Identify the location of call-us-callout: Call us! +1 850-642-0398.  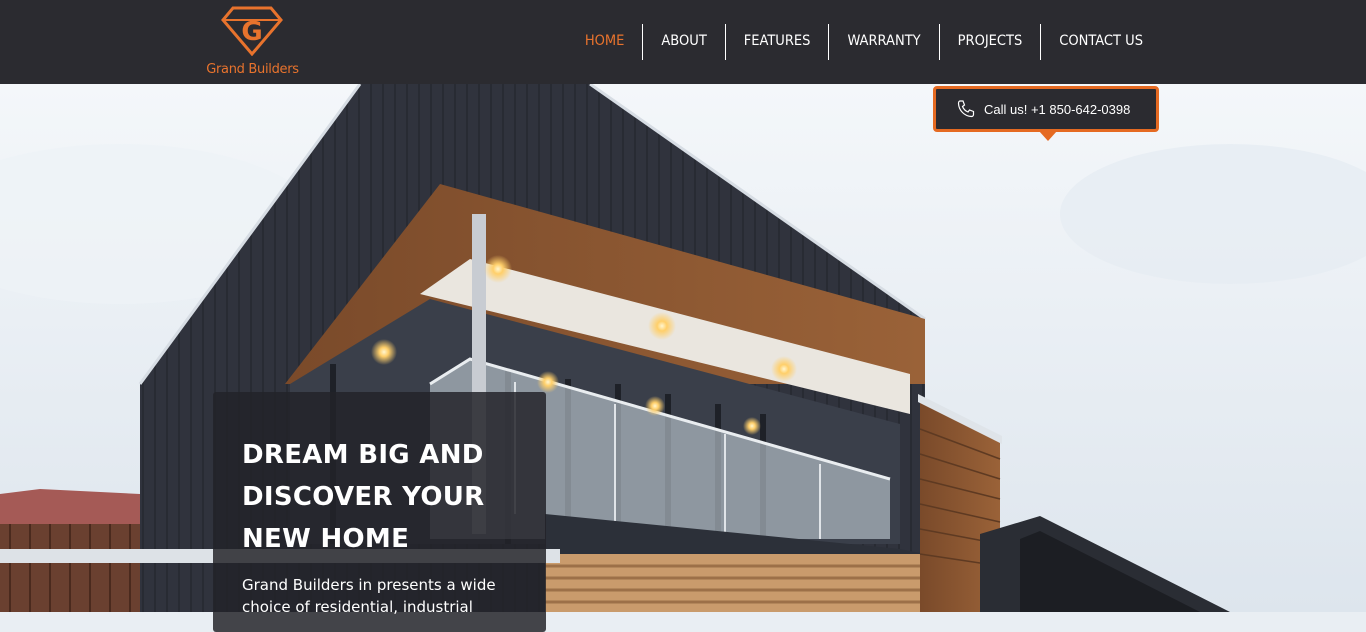
(1046, 109).